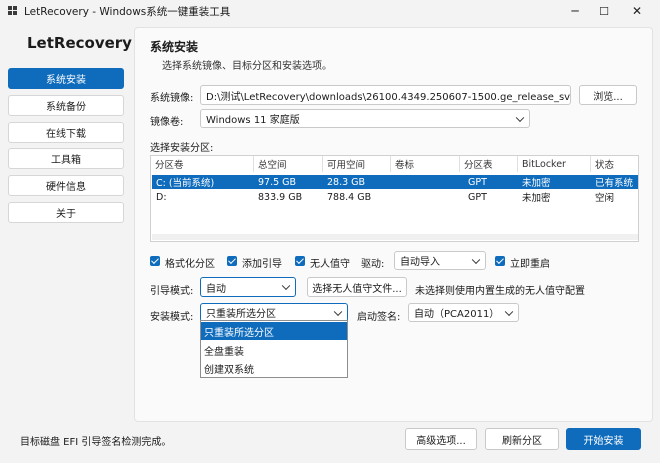 The image size is (660, 463). I want to click on column-header-volume: 分区卷, so click(202, 164).